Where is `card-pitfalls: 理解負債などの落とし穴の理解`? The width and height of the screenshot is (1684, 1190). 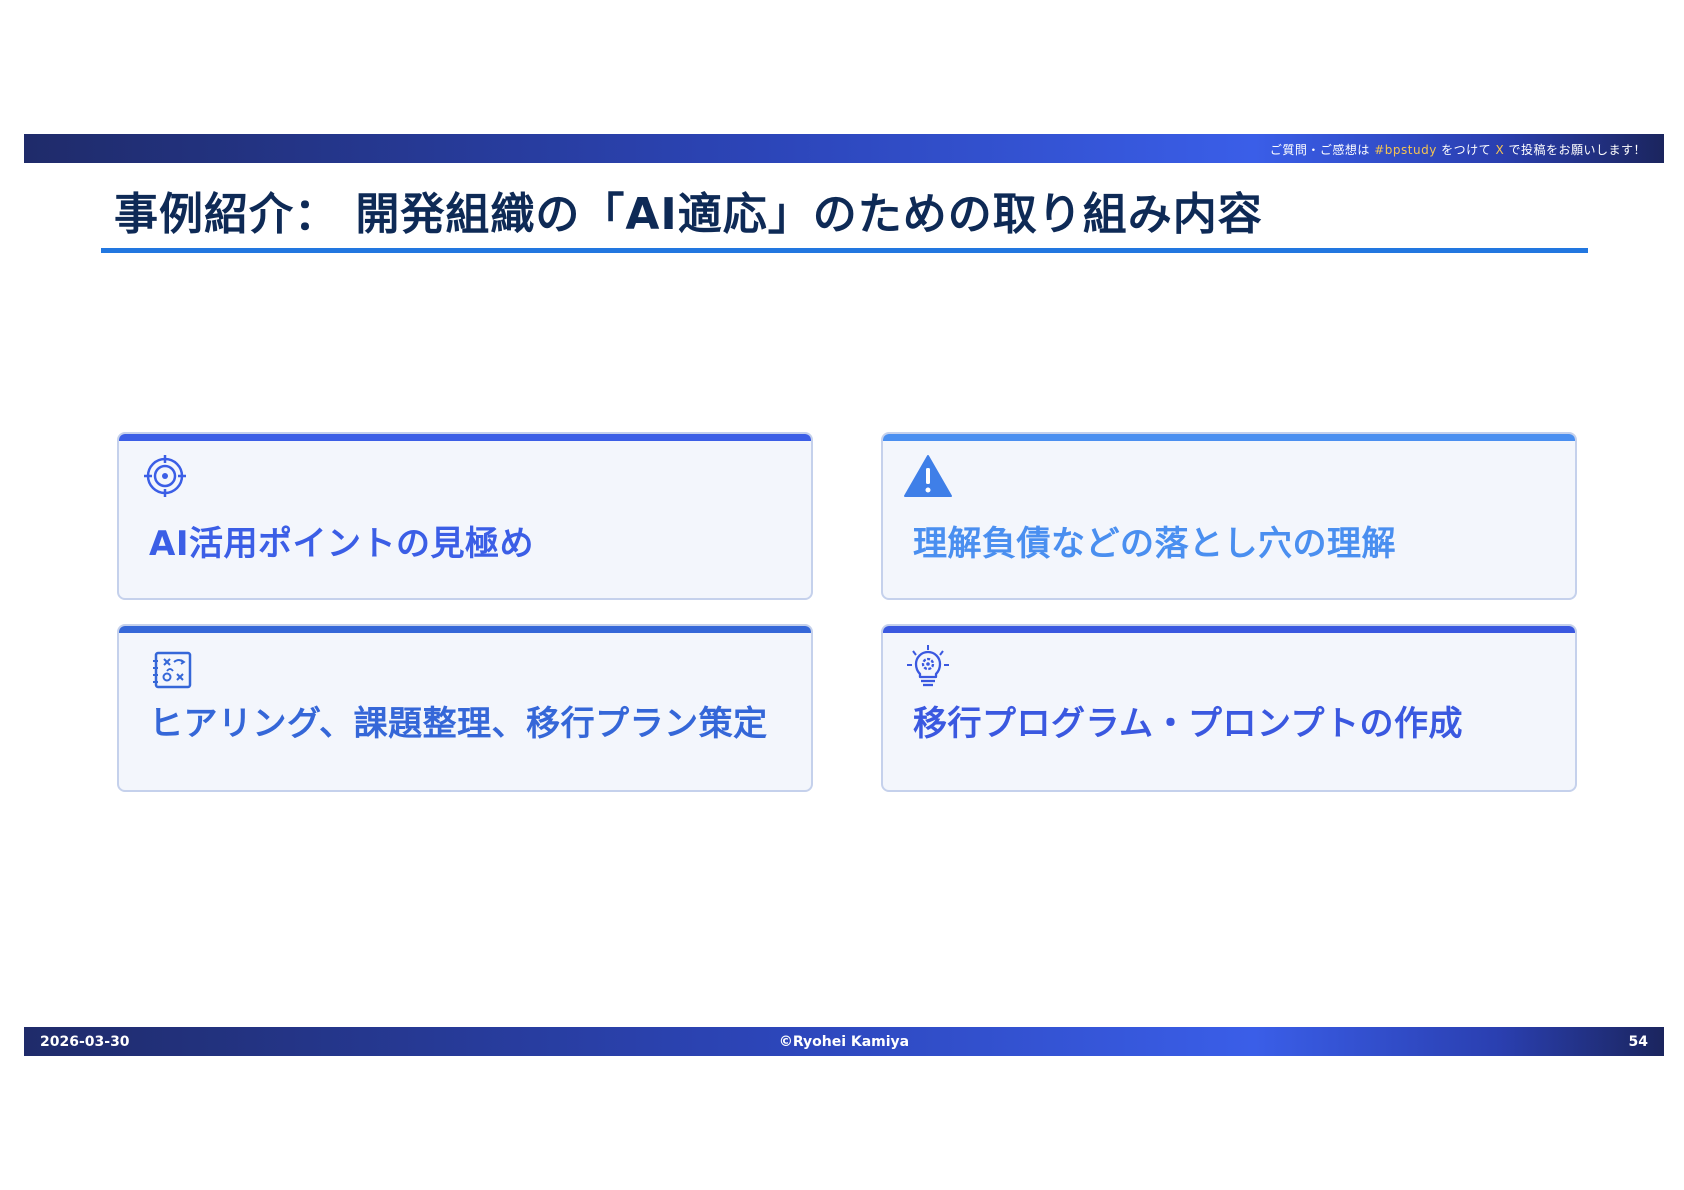 card-pitfalls: 理解負債などの落とし穴の理解 is located at coordinates (1229, 516).